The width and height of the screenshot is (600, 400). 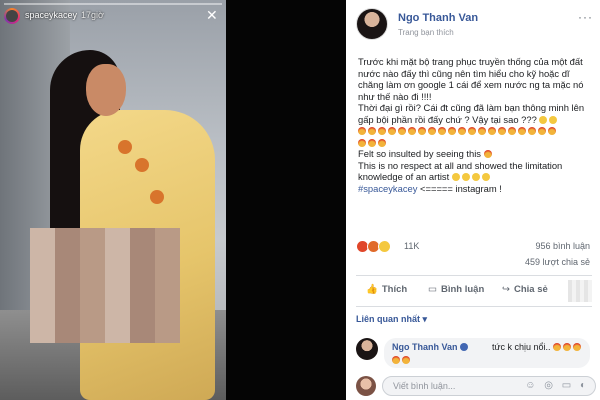 I want to click on comment-button: ▭ Bình luận, so click(x=456, y=289).